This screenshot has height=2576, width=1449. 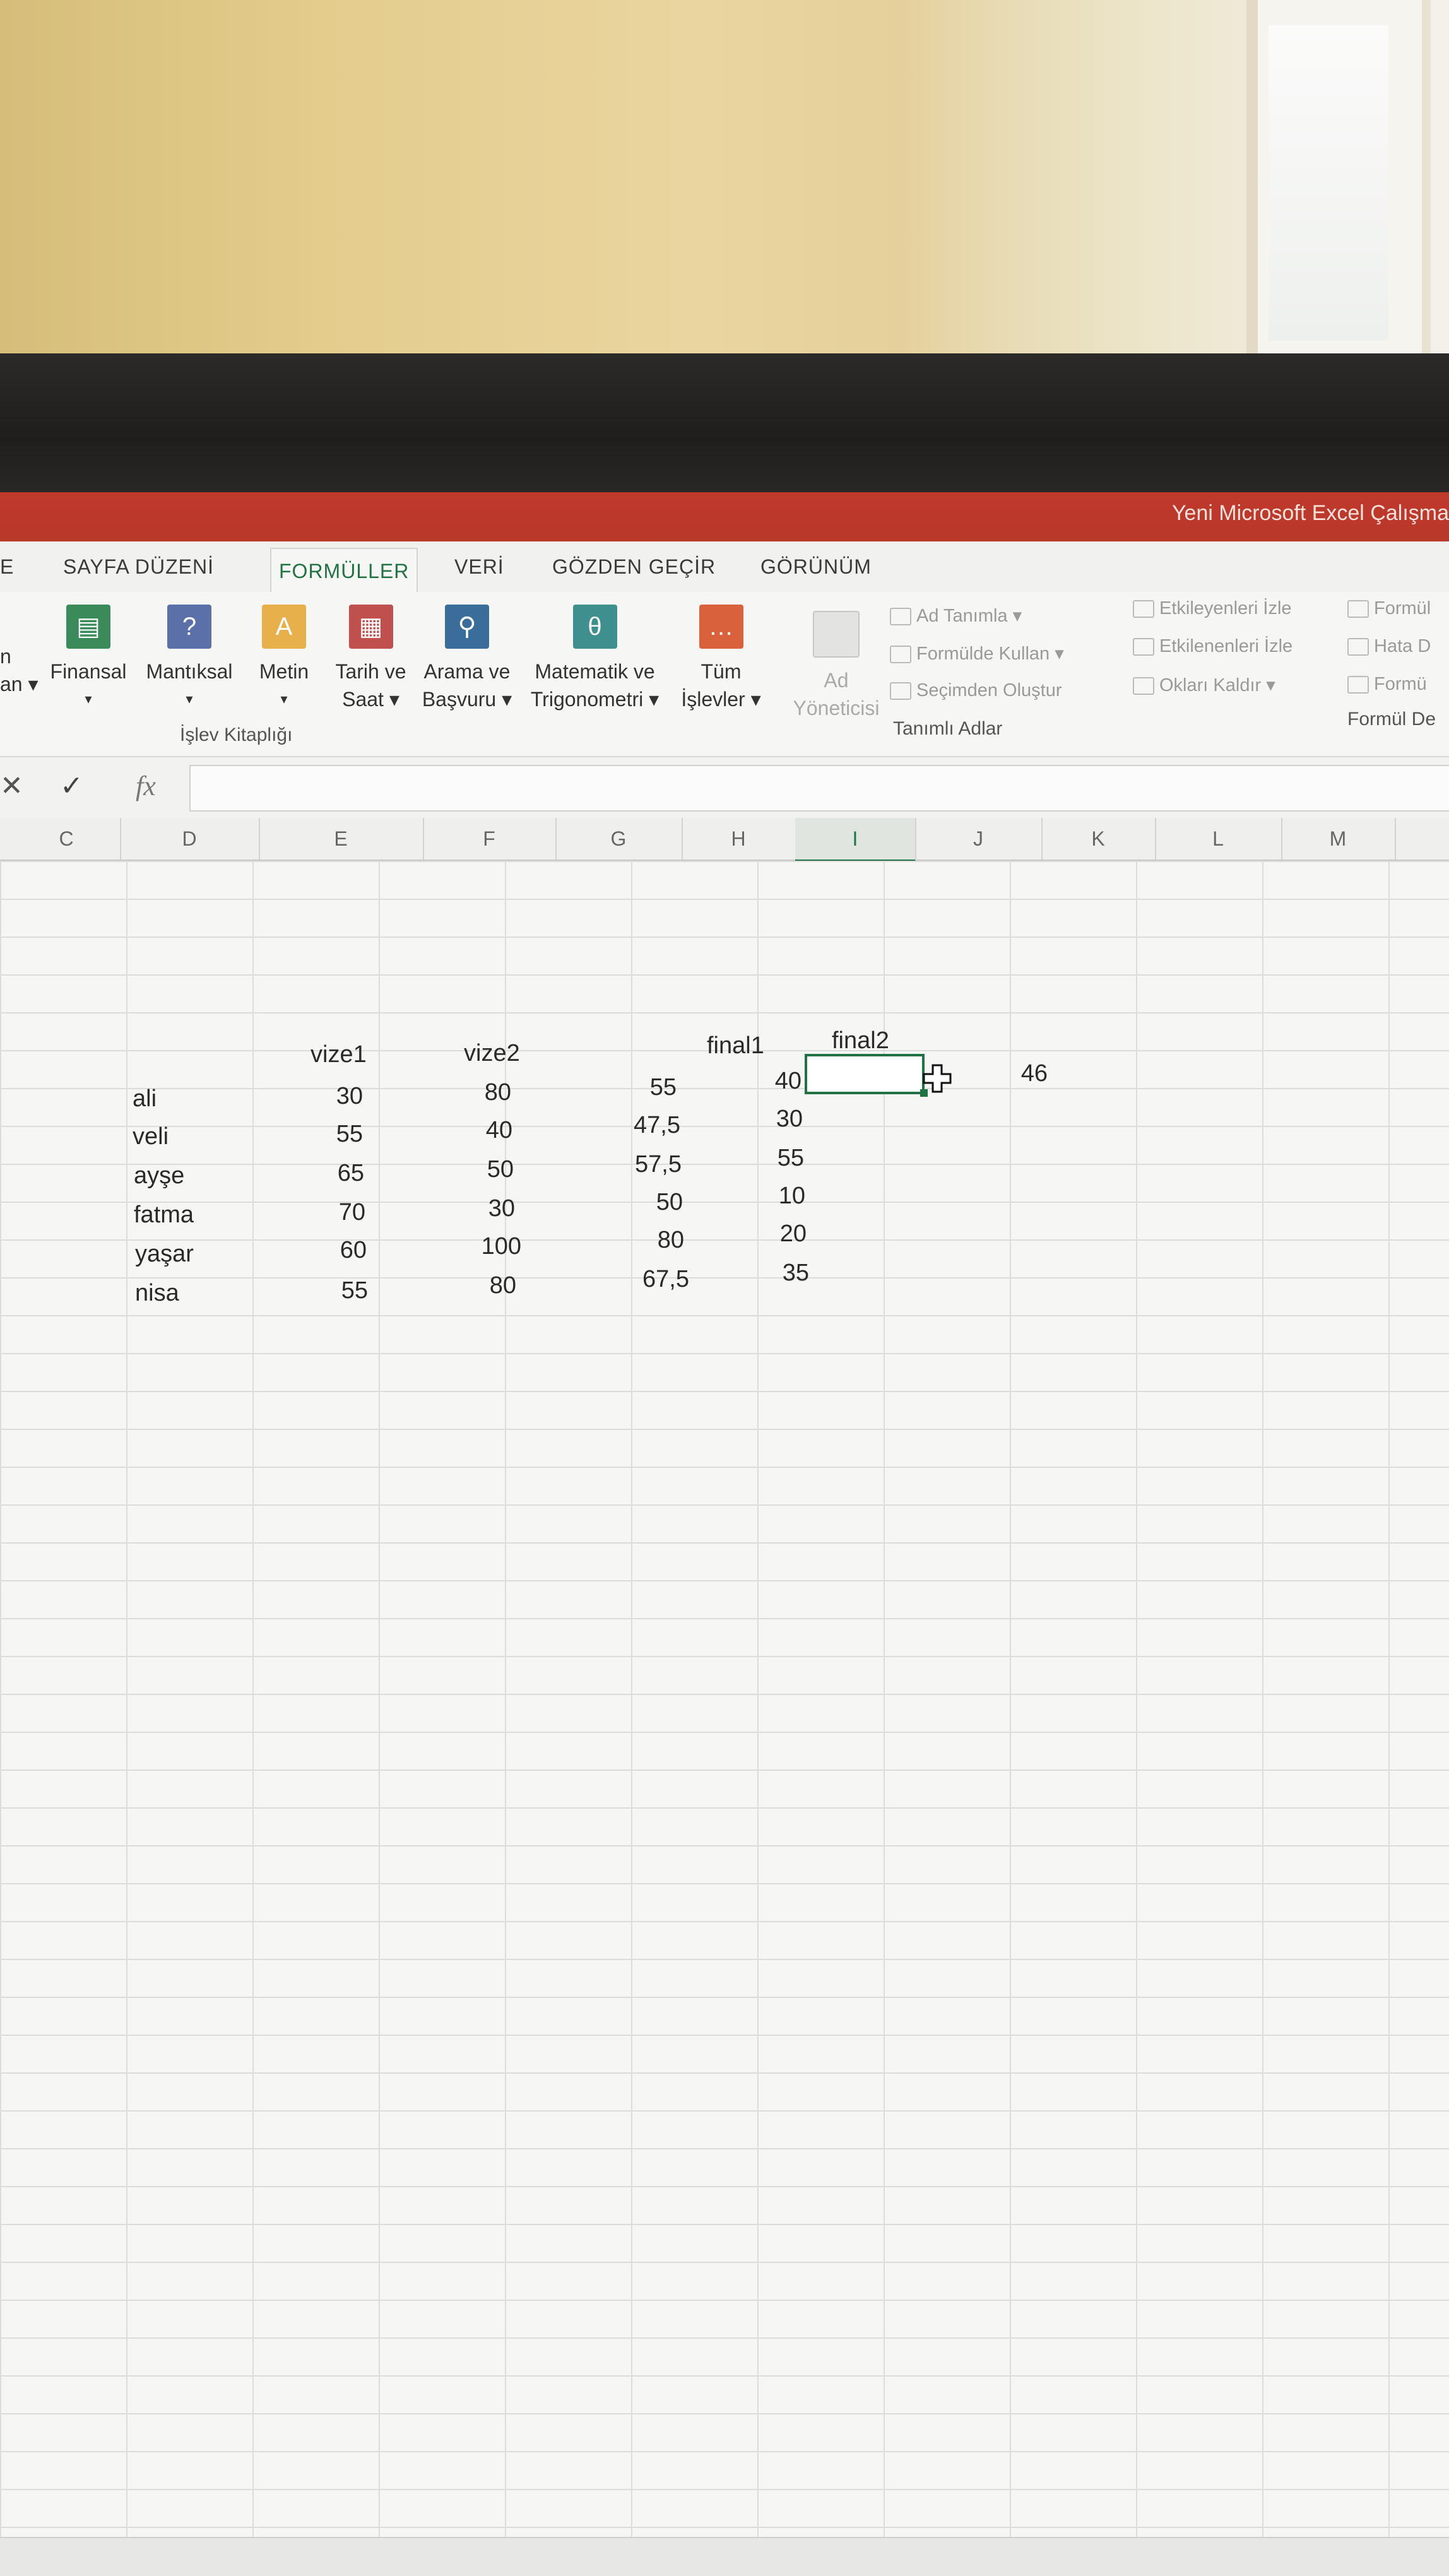 I want to click on error-checking-label: Hata D, so click(x=1402, y=646).